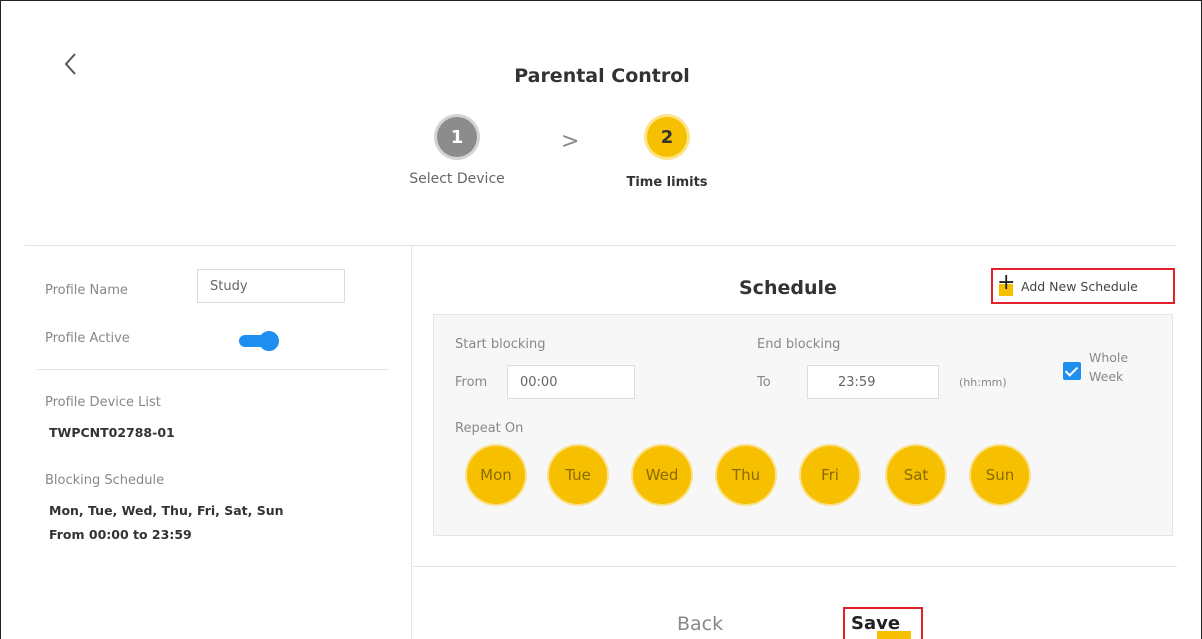 The width and height of the screenshot is (1202, 639). I want to click on profile-name-input: Study, so click(271, 286).